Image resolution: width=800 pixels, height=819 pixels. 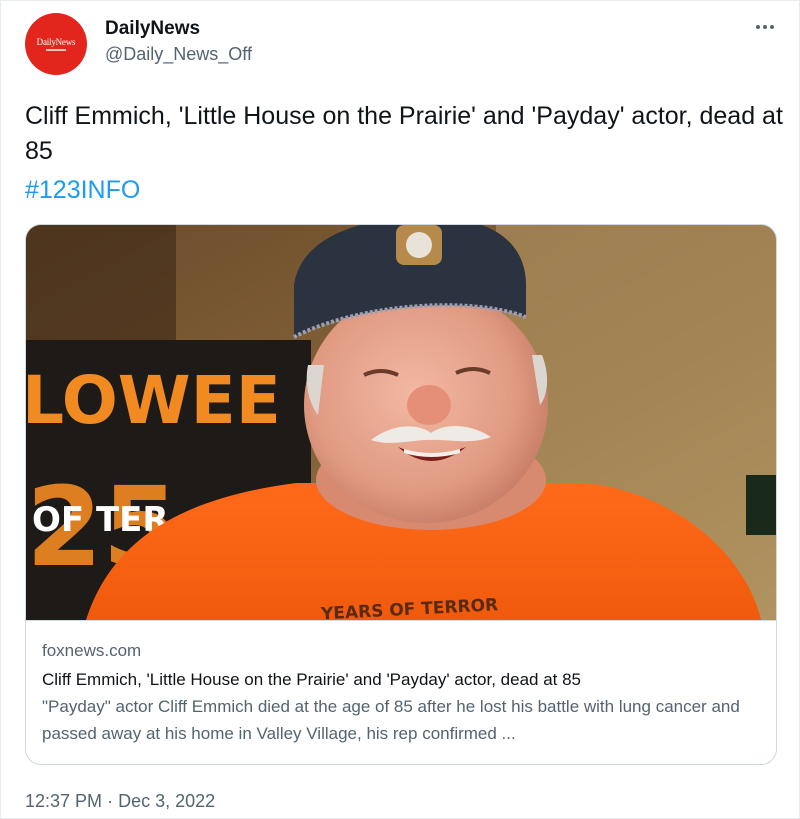 What do you see at coordinates (178, 29) in the screenshot?
I see `author-display-name: DailyNews` at bounding box center [178, 29].